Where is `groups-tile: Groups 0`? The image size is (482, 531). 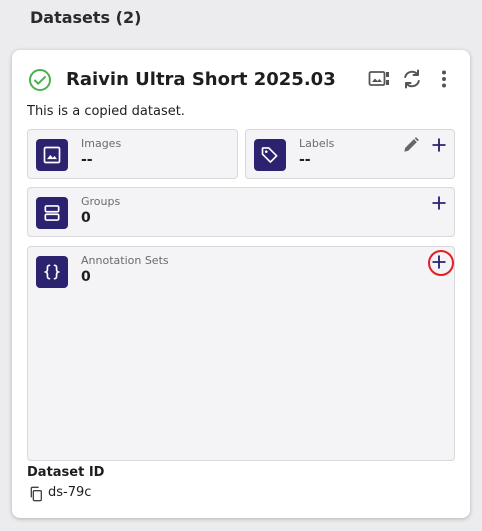 groups-tile: Groups 0 is located at coordinates (241, 212).